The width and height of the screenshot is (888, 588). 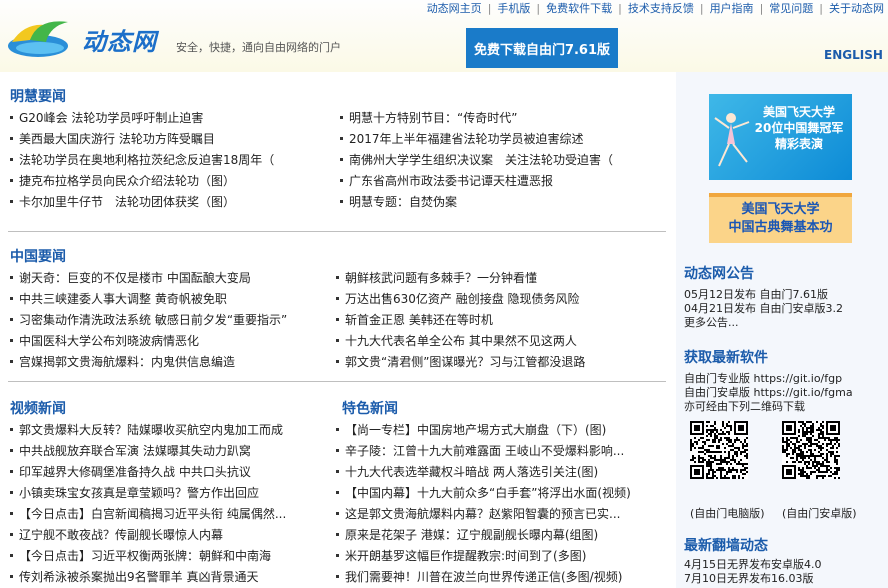 What do you see at coordinates (780, 209) in the screenshot?
I see `banner2-line: 美国飞天大学` at bounding box center [780, 209].